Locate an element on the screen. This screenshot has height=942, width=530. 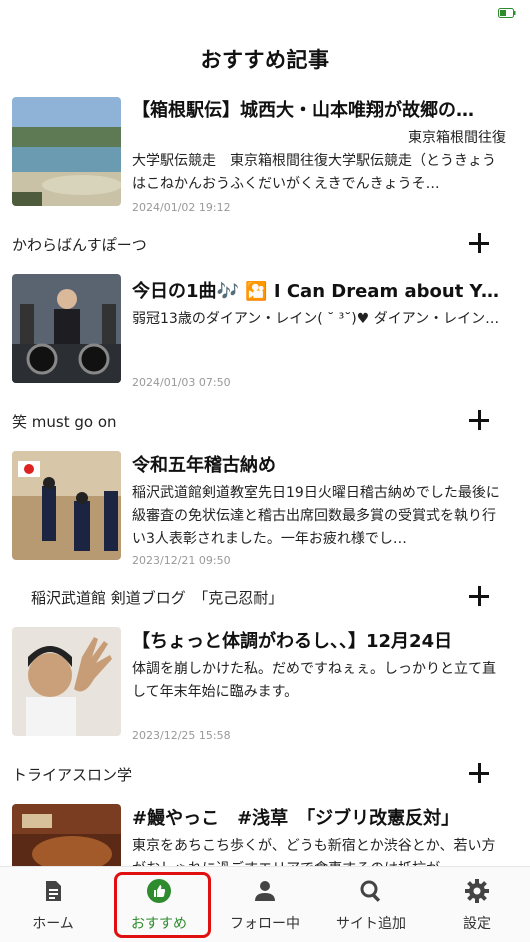
article-date: 2024/01/02 19:12 is located at coordinates (181, 207).